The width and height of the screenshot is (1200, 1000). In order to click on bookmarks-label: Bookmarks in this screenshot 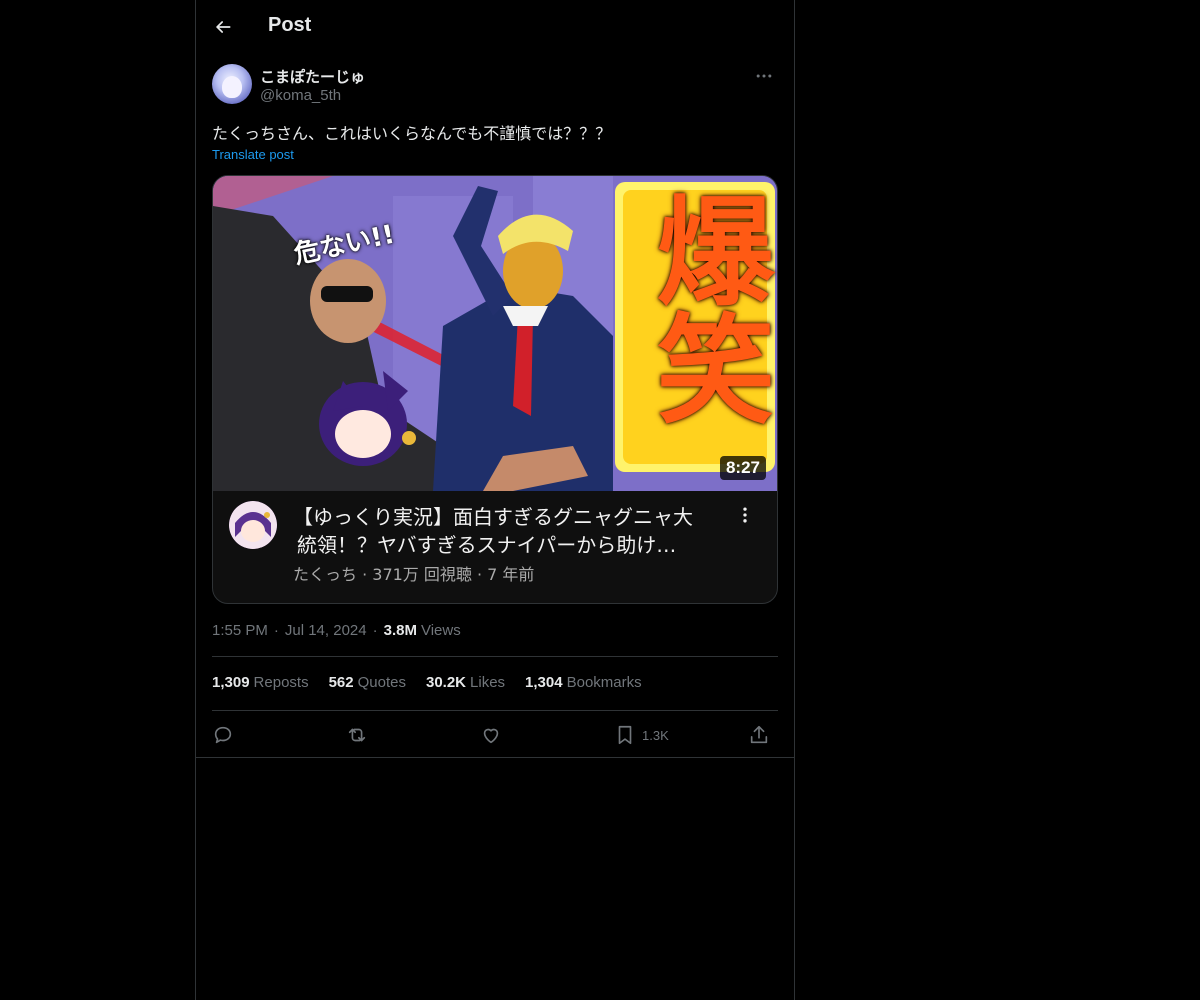, I will do `click(604, 682)`.